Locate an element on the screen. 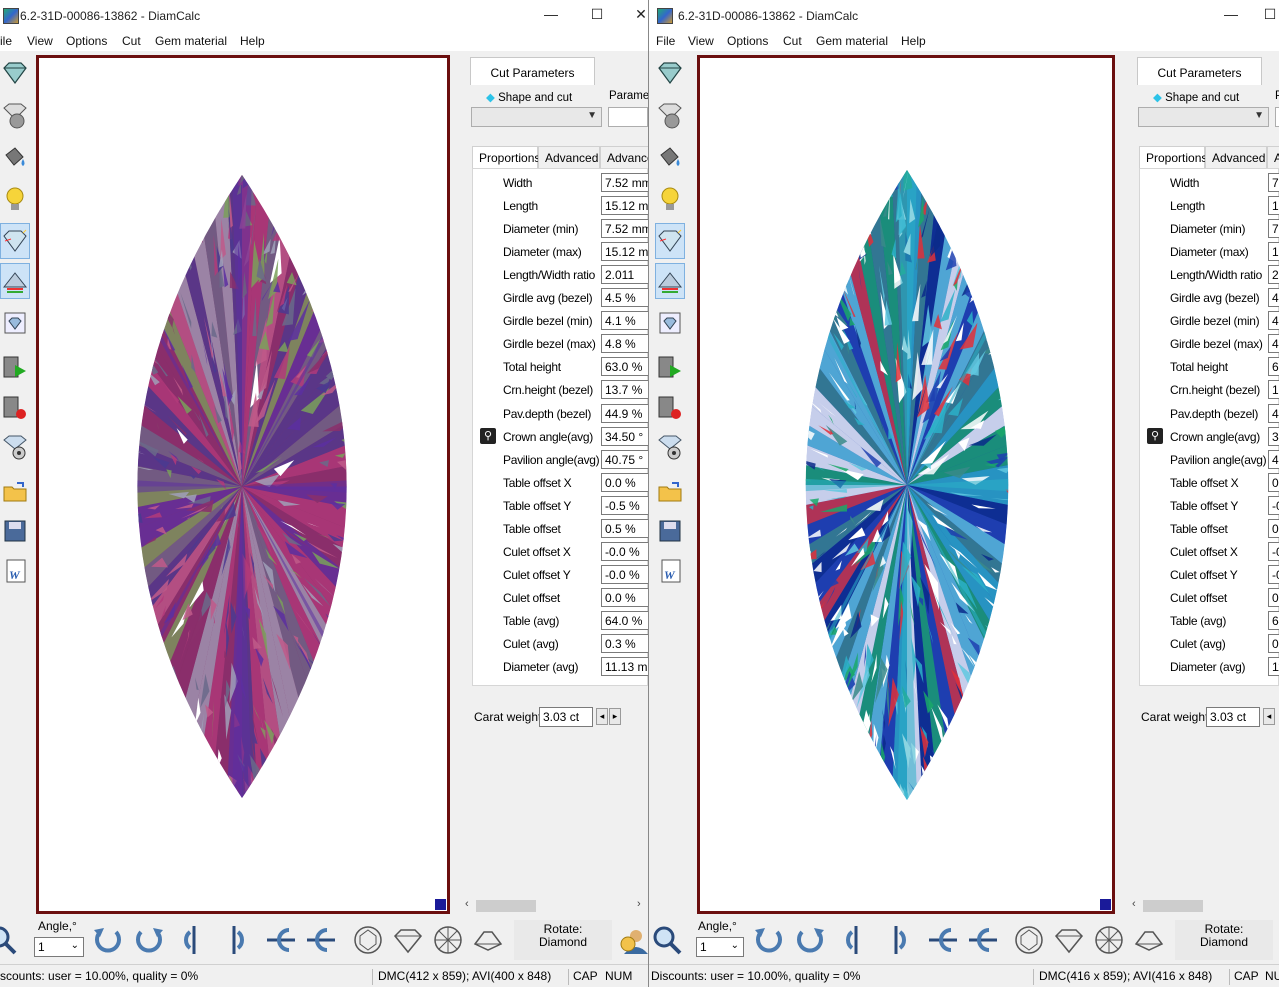  tilt-up-icon is located at coordinates (943, 940).